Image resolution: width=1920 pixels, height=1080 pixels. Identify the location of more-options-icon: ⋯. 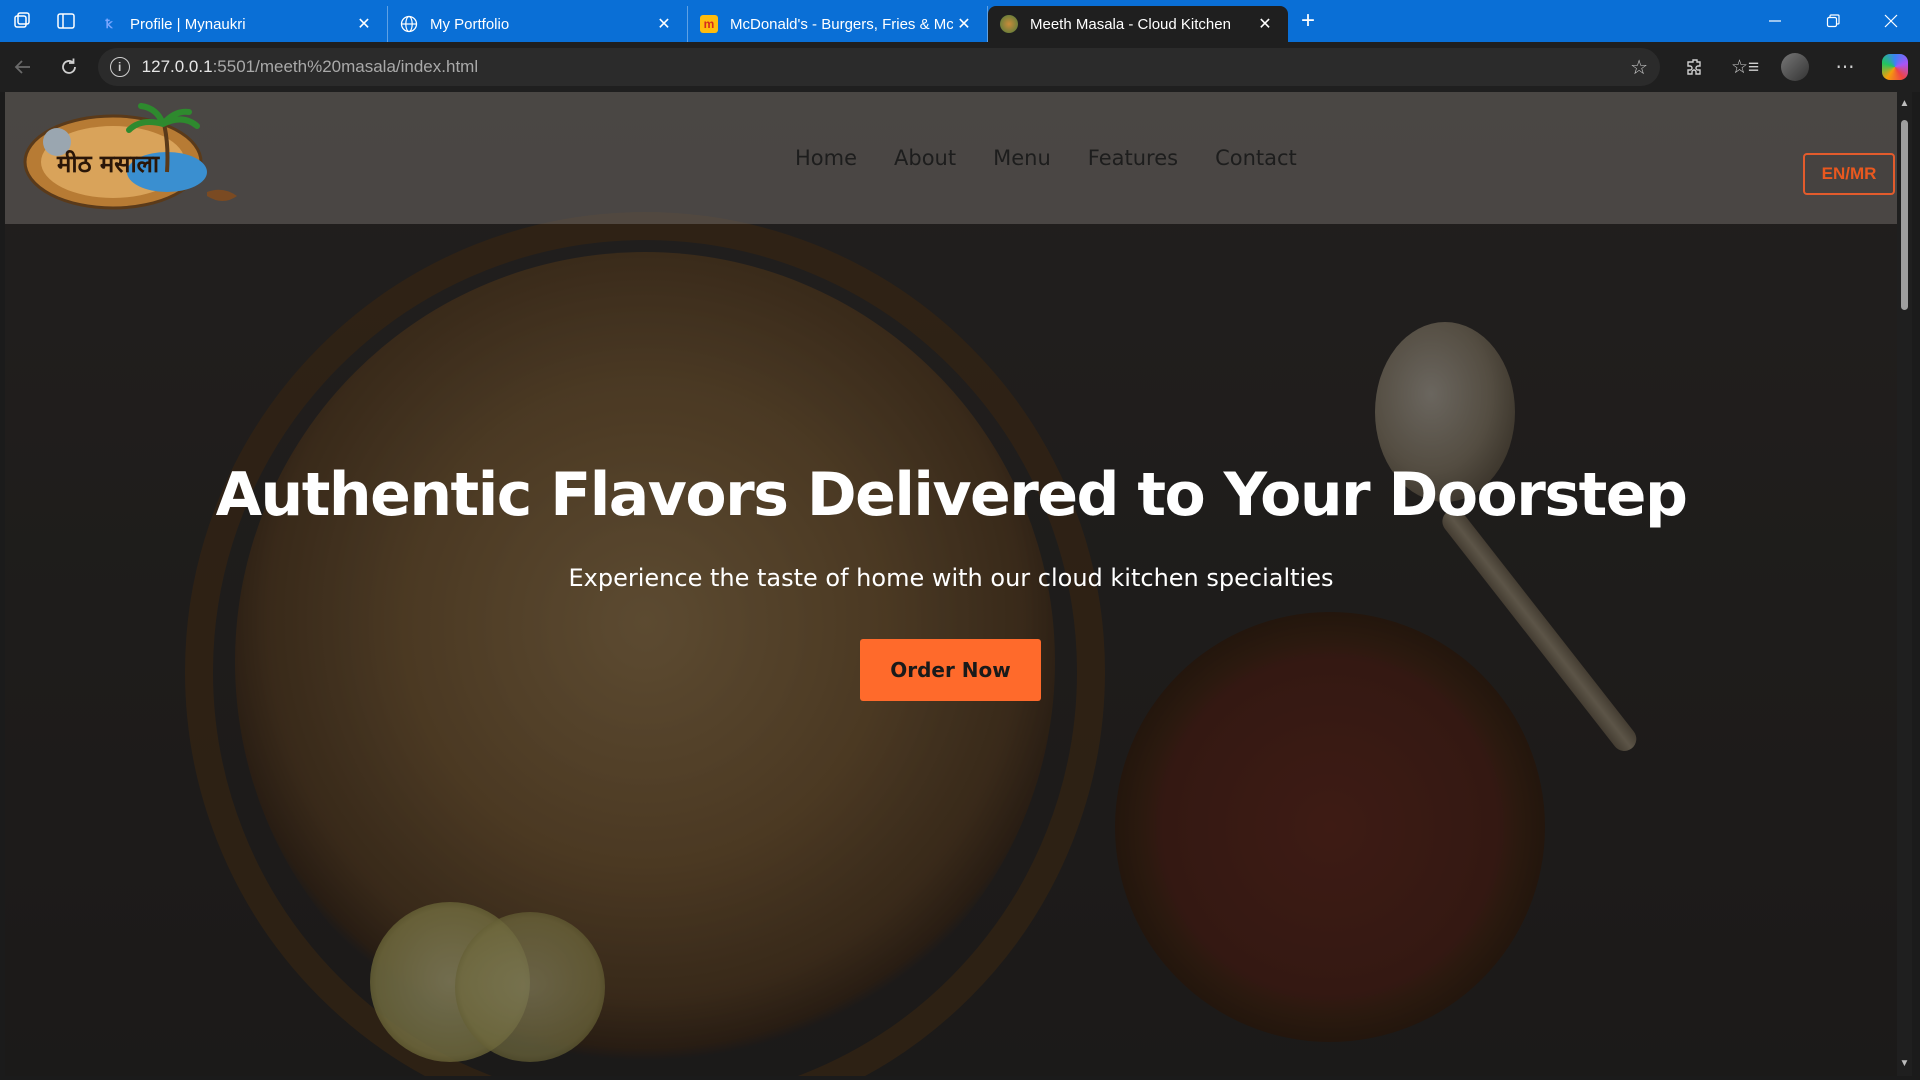
(1845, 67).